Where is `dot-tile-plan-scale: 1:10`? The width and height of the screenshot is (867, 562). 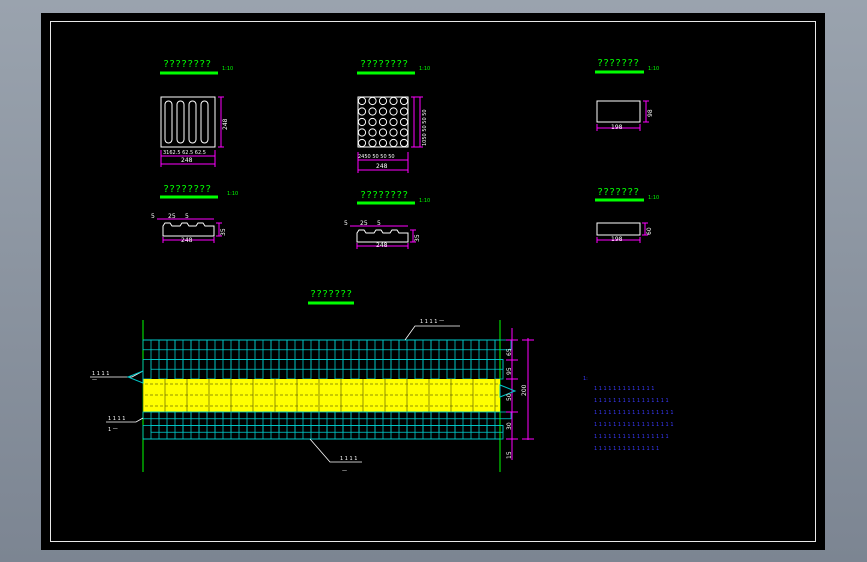 dot-tile-plan-scale: 1:10 is located at coordinates (425, 69).